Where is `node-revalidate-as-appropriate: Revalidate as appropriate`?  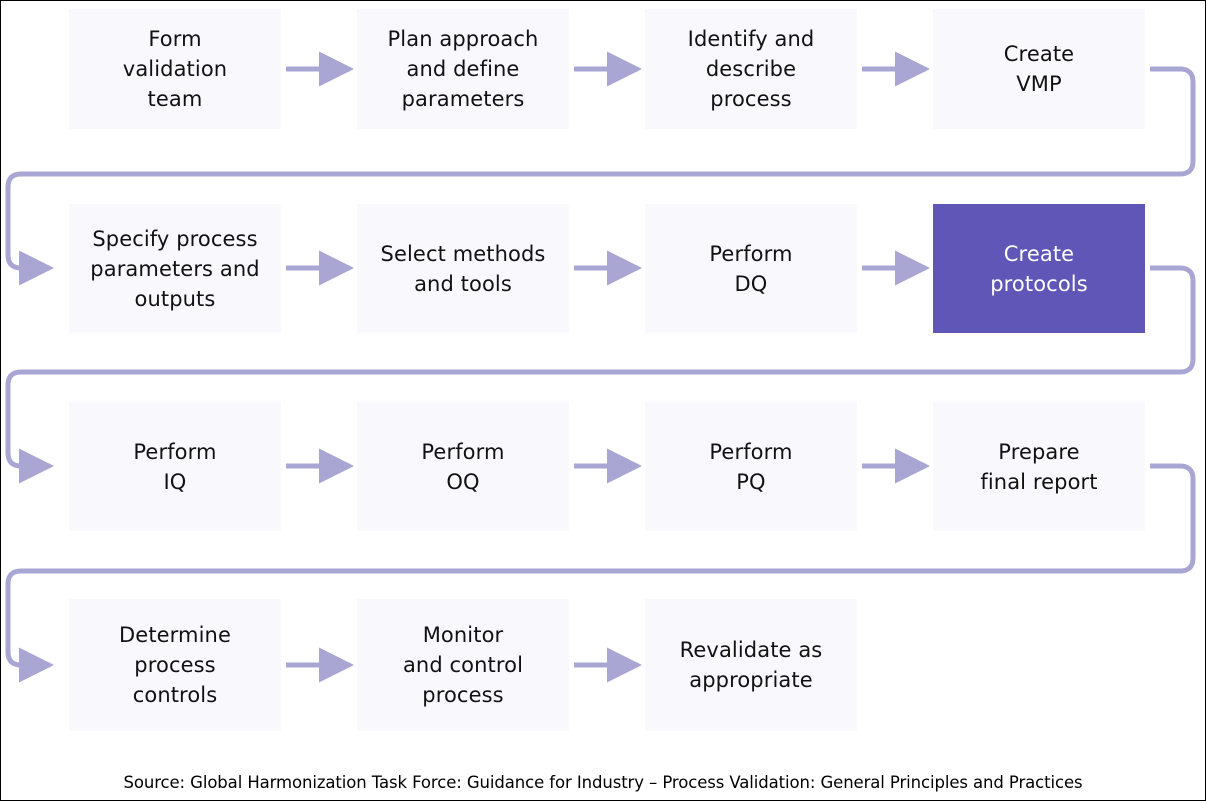 node-revalidate-as-appropriate: Revalidate as appropriate is located at coordinates (751, 665).